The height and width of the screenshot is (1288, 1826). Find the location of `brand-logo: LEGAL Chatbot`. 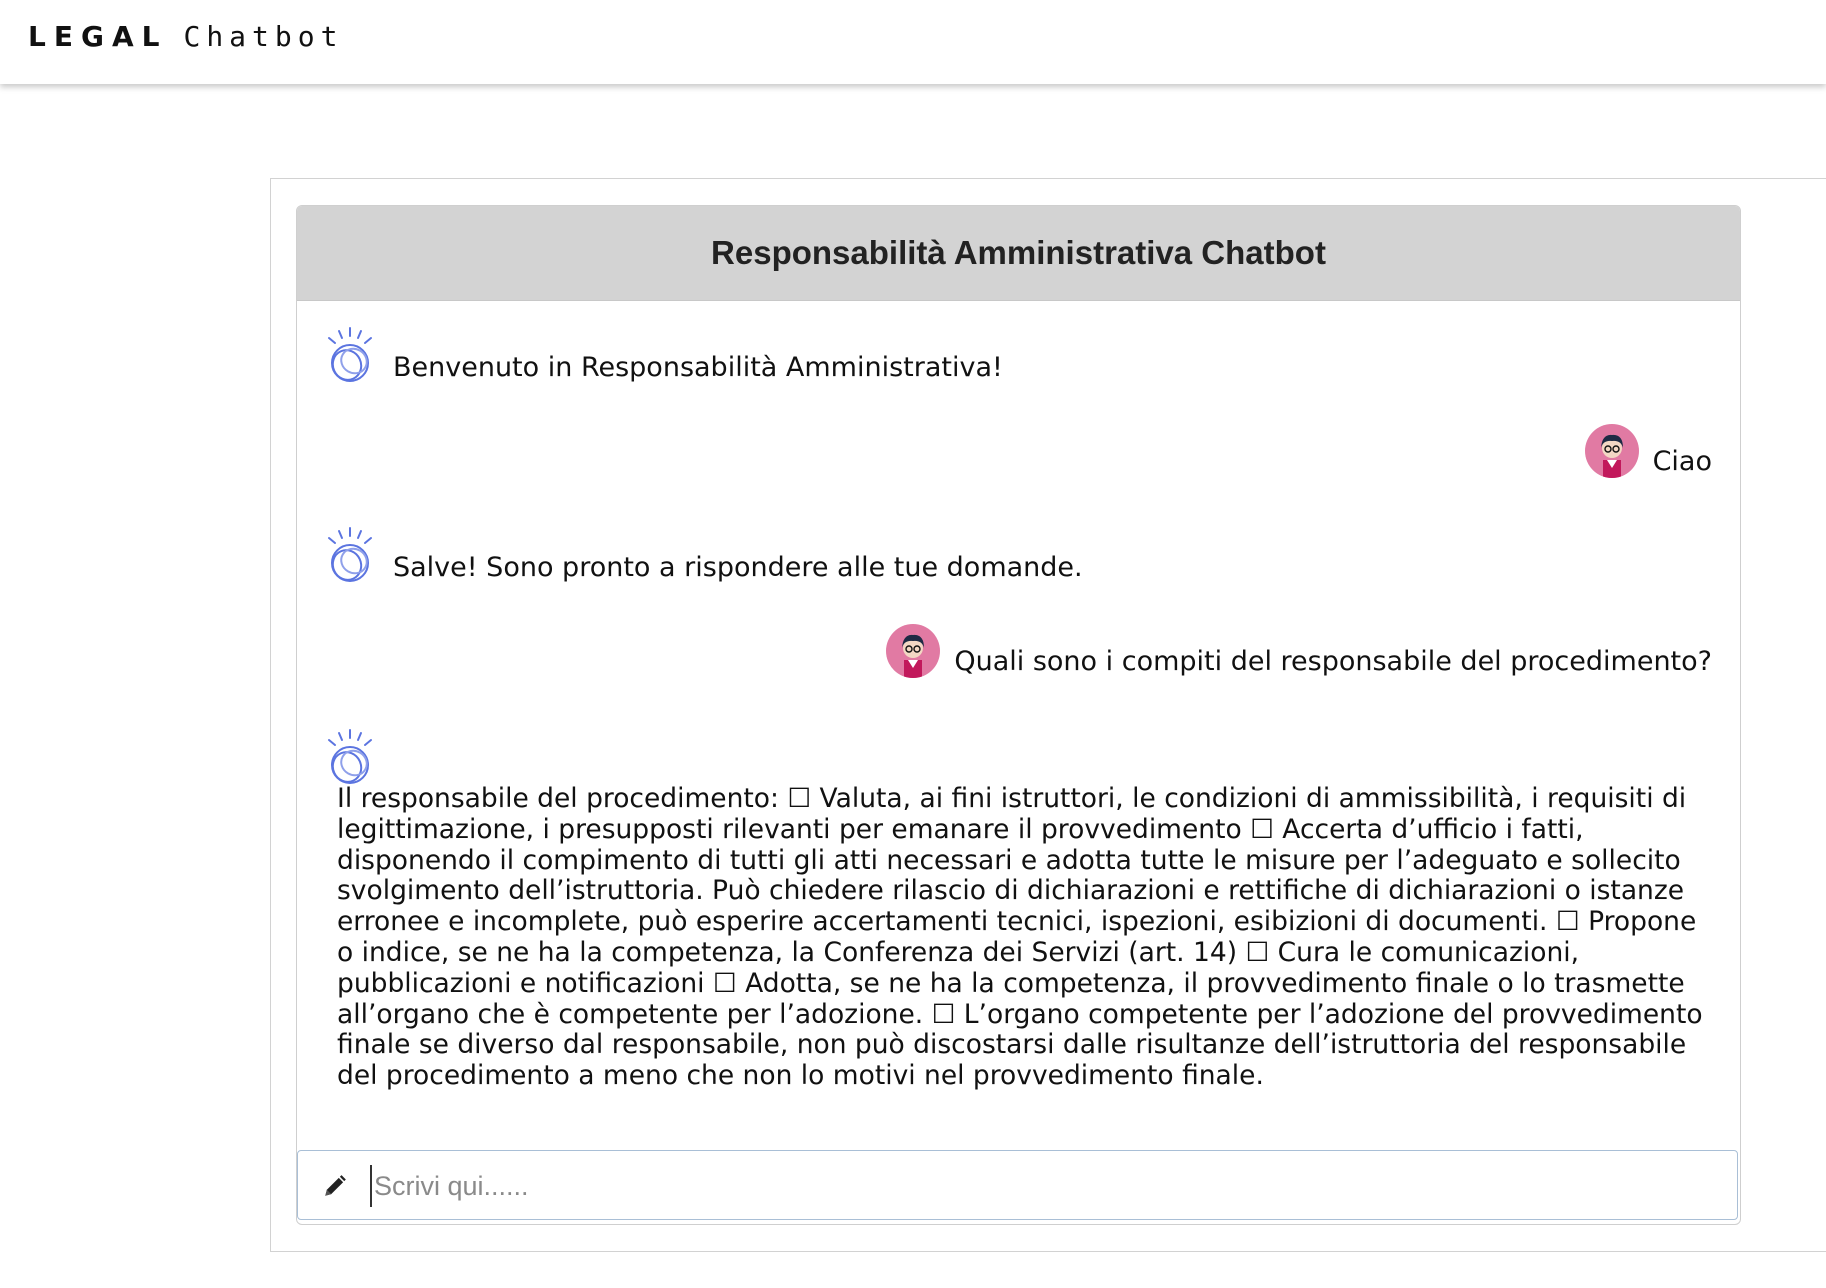

brand-logo: LEGAL Chatbot is located at coordinates (185, 36).